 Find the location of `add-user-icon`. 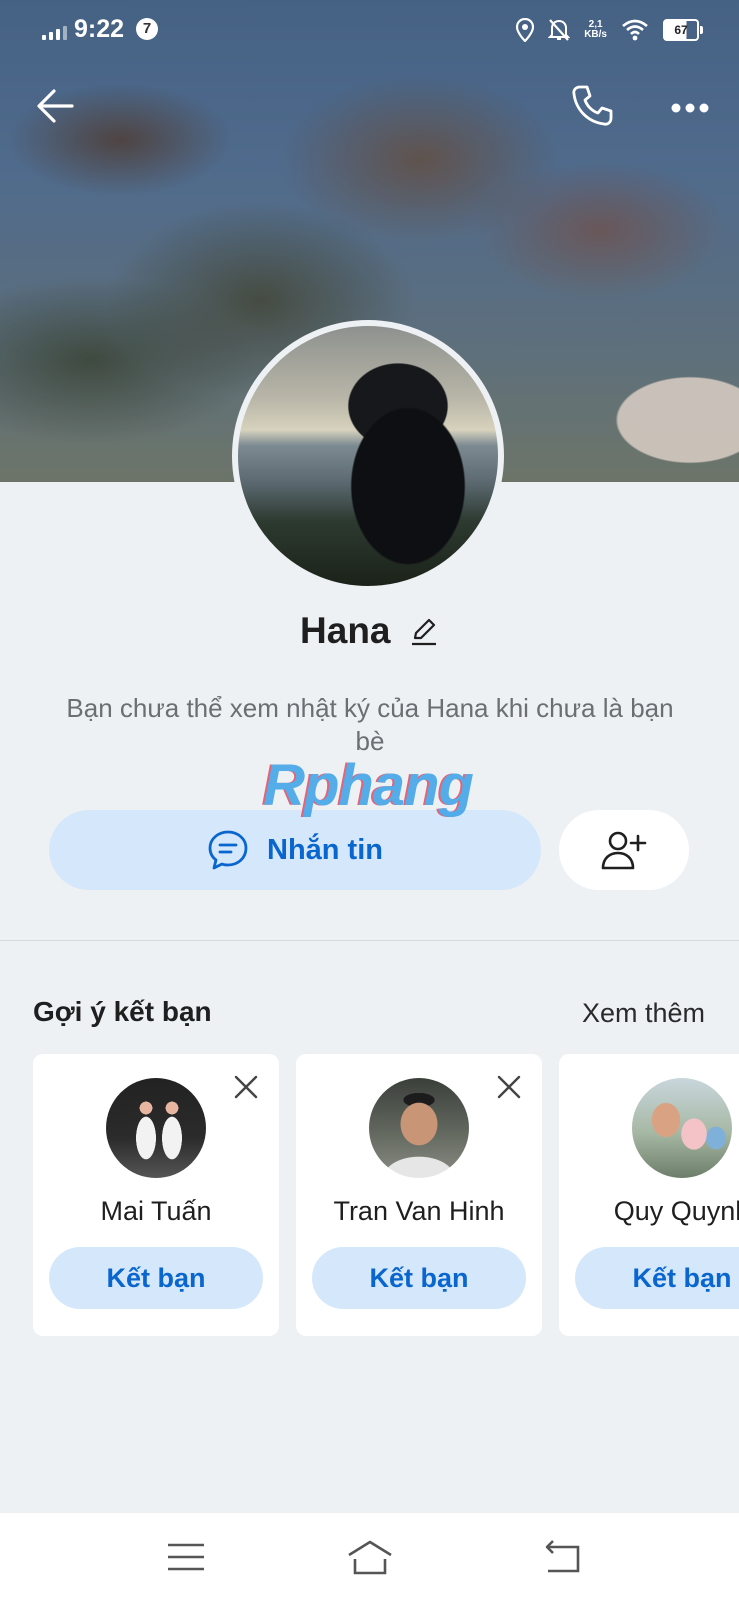

add-user-icon is located at coordinates (624, 850).